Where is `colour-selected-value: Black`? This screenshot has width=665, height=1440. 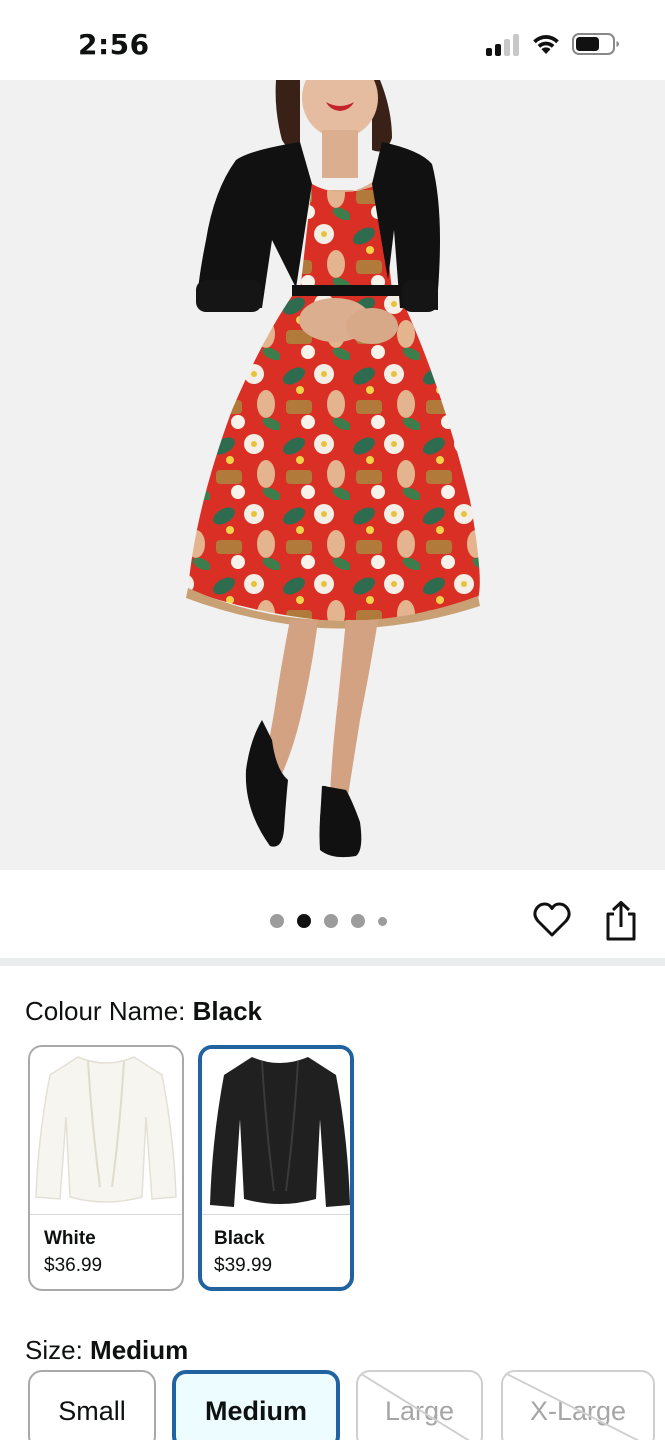
colour-selected-value: Black is located at coordinates (227, 1011).